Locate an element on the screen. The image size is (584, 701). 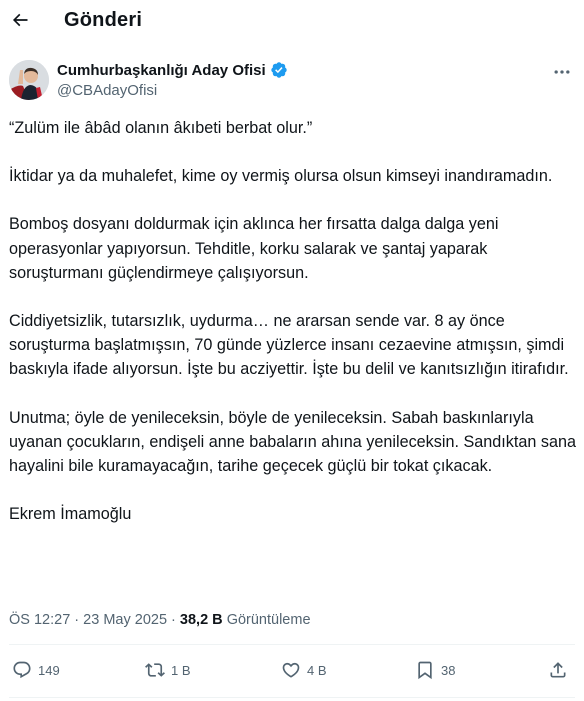
avatar-image is located at coordinates (29, 80).